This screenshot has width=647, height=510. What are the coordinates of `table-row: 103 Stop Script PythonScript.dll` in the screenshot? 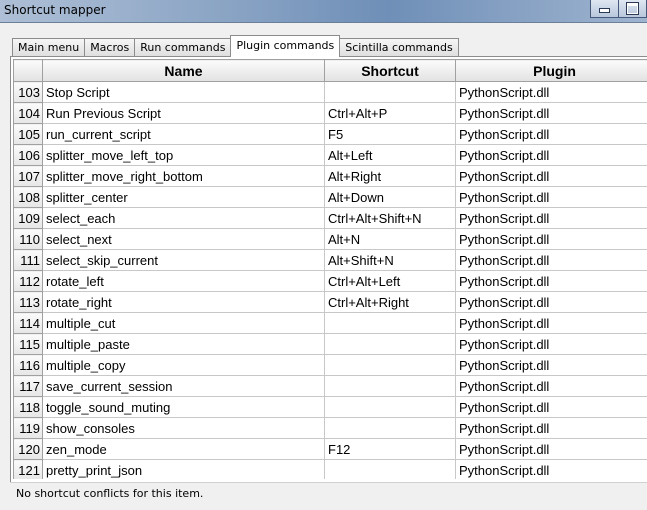 It's located at (330, 92).